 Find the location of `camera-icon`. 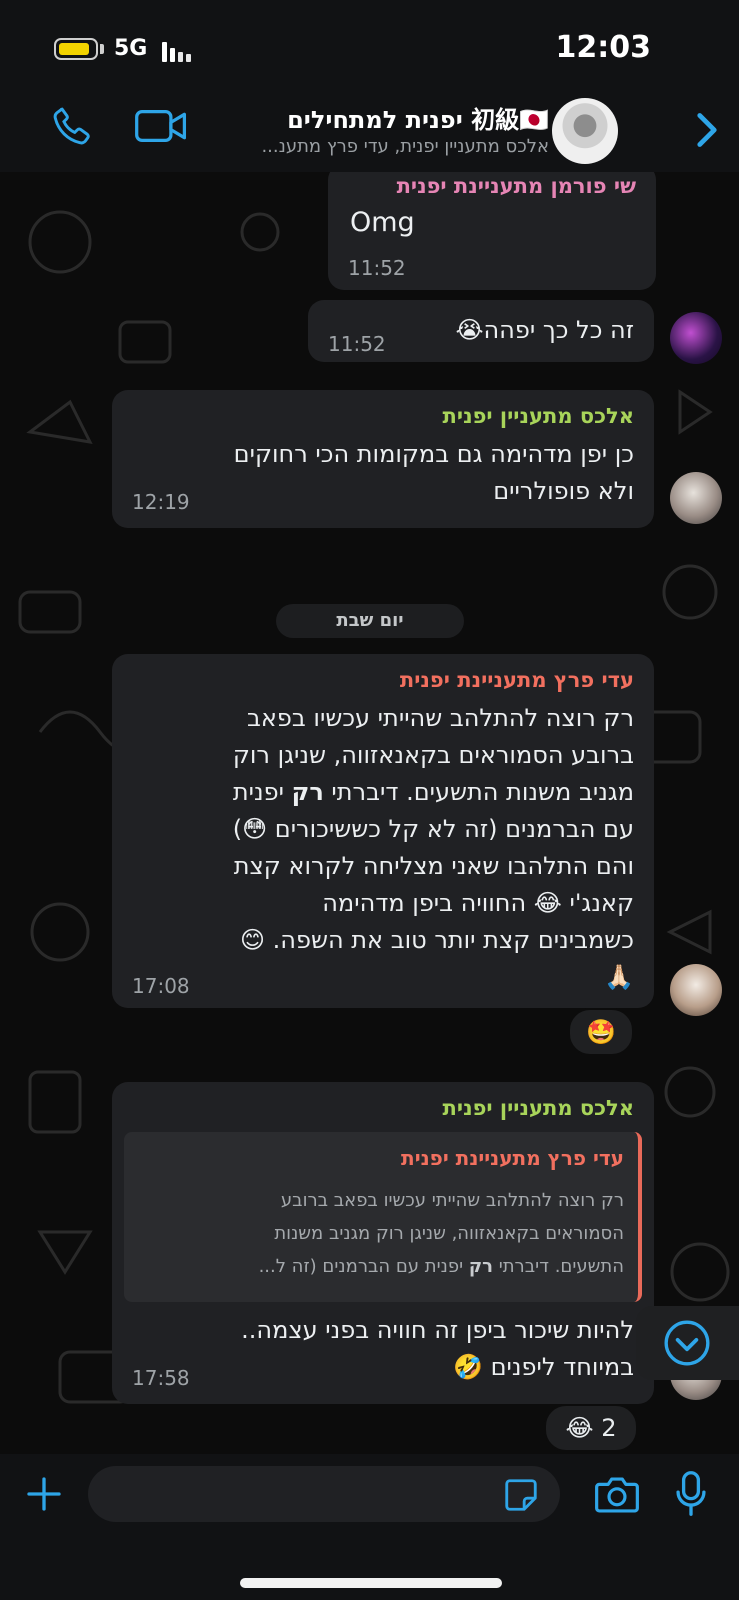

camera-icon is located at coordinates (617, 1495).